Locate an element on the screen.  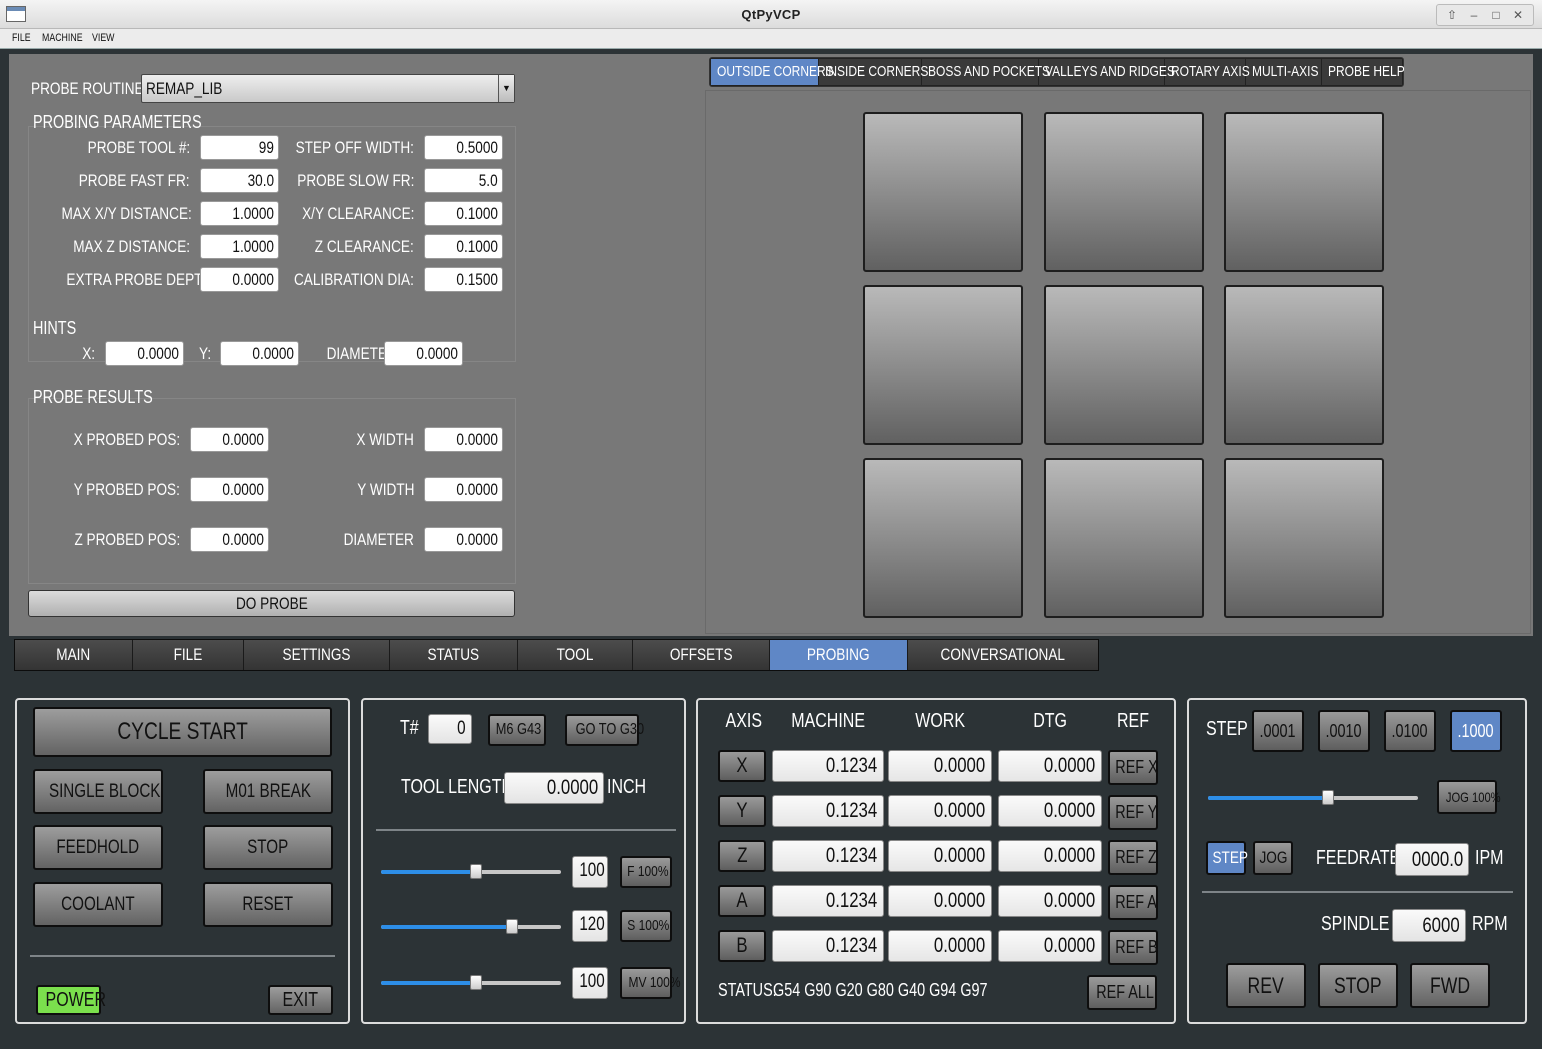
xy-clearance-field: 0.1000 is located at coordinates (463, 213).